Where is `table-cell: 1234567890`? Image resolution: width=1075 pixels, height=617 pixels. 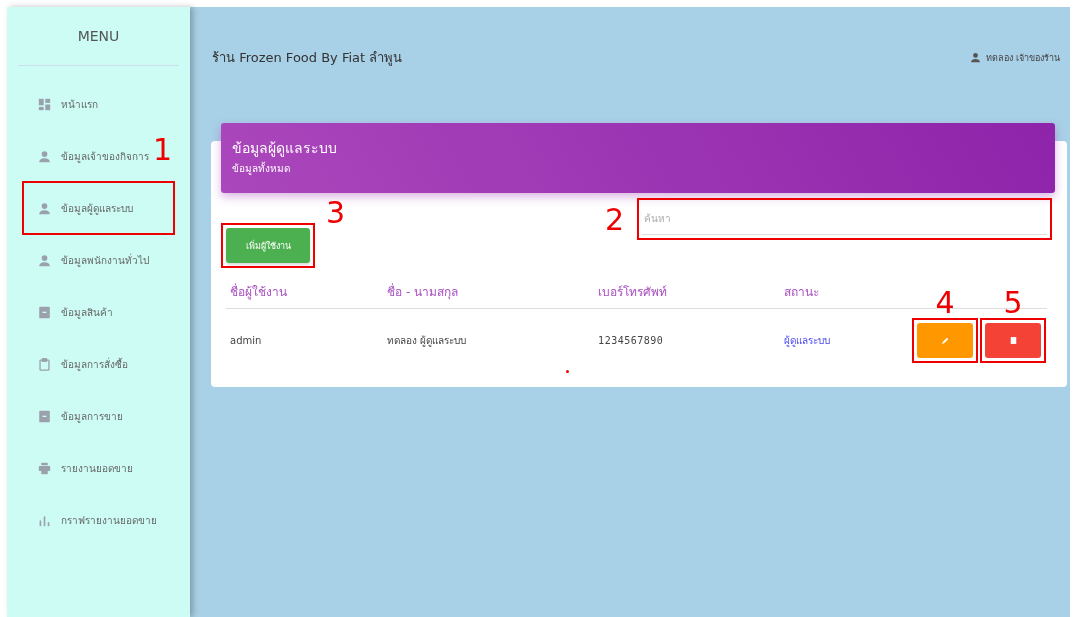 table-cell: 1234567890 is located at coordinates (631, 340).